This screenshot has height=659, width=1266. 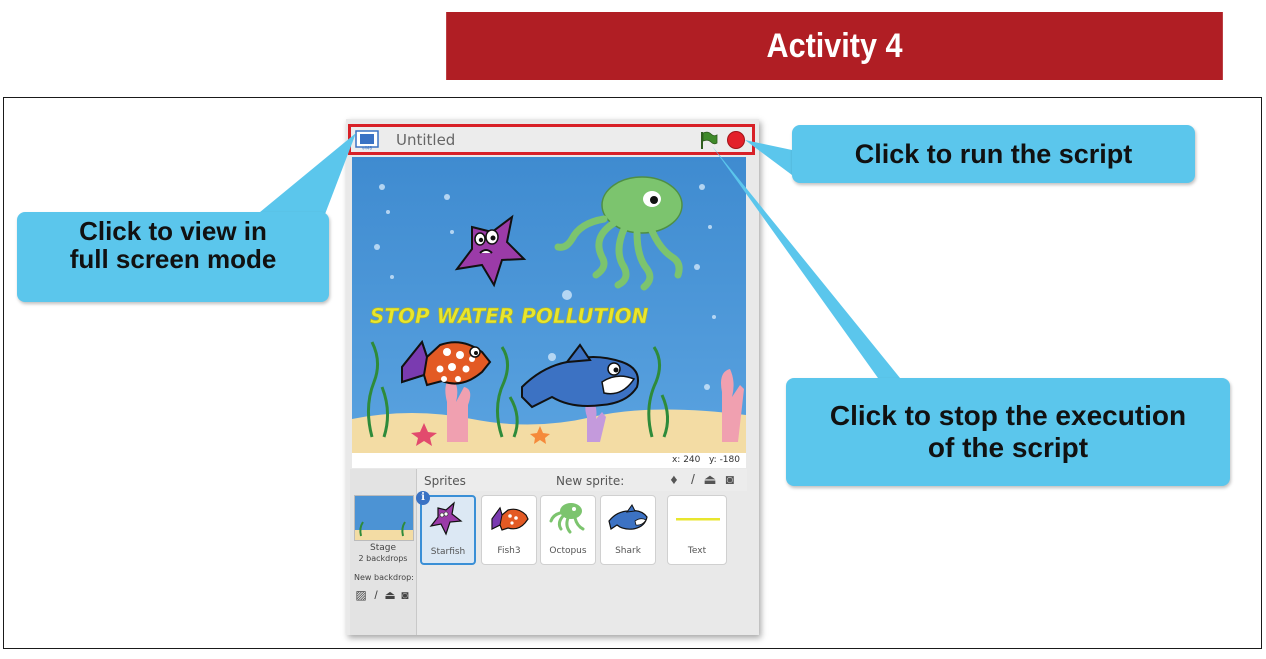 I want to click on paint-new-sprite-icon: /, so click(x=693, y=479).